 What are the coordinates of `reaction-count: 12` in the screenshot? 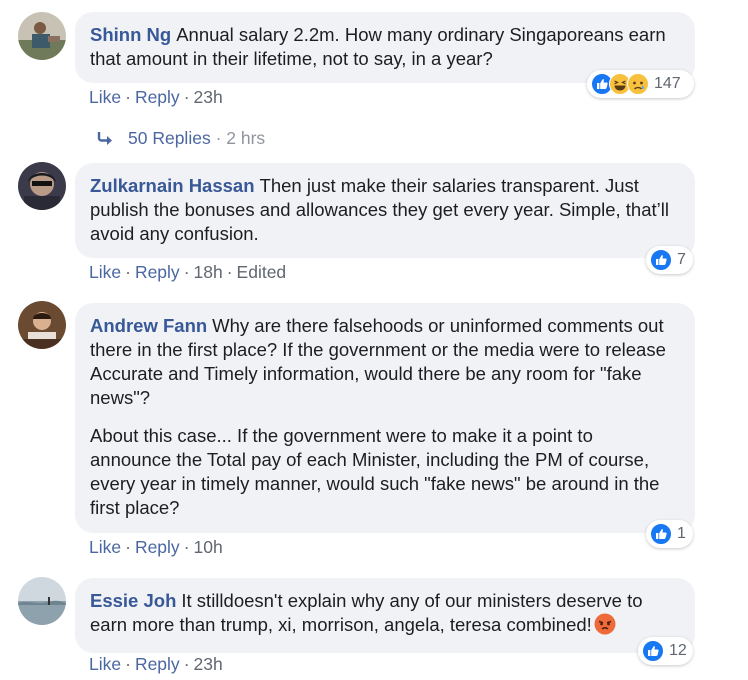 It's located at (678, 650).